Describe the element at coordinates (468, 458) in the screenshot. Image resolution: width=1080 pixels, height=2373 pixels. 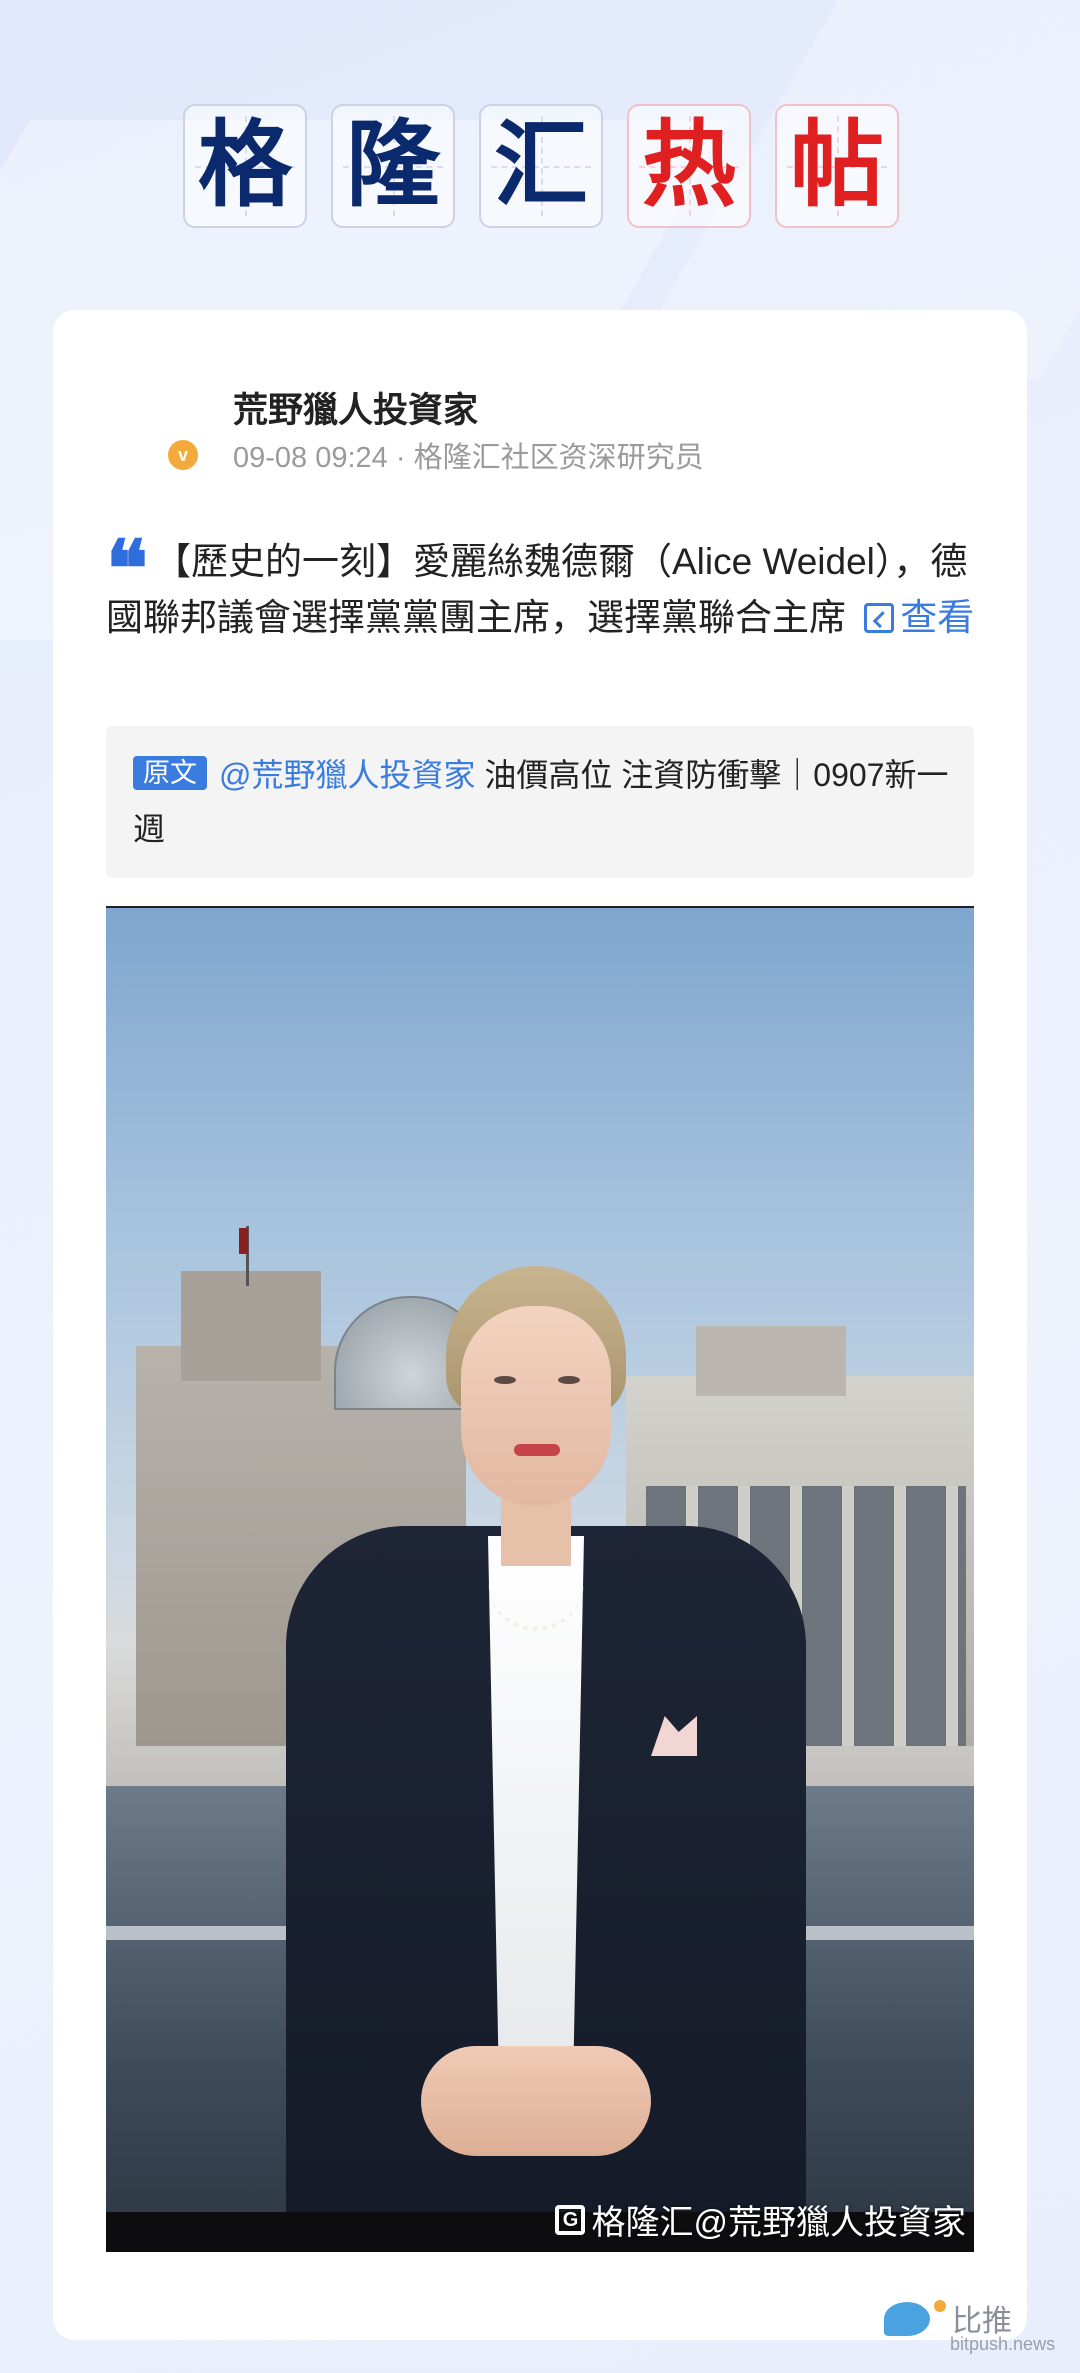
I see `post-meta: 09-08 09:24 · 格隆汇社区资深研究员` at that location.